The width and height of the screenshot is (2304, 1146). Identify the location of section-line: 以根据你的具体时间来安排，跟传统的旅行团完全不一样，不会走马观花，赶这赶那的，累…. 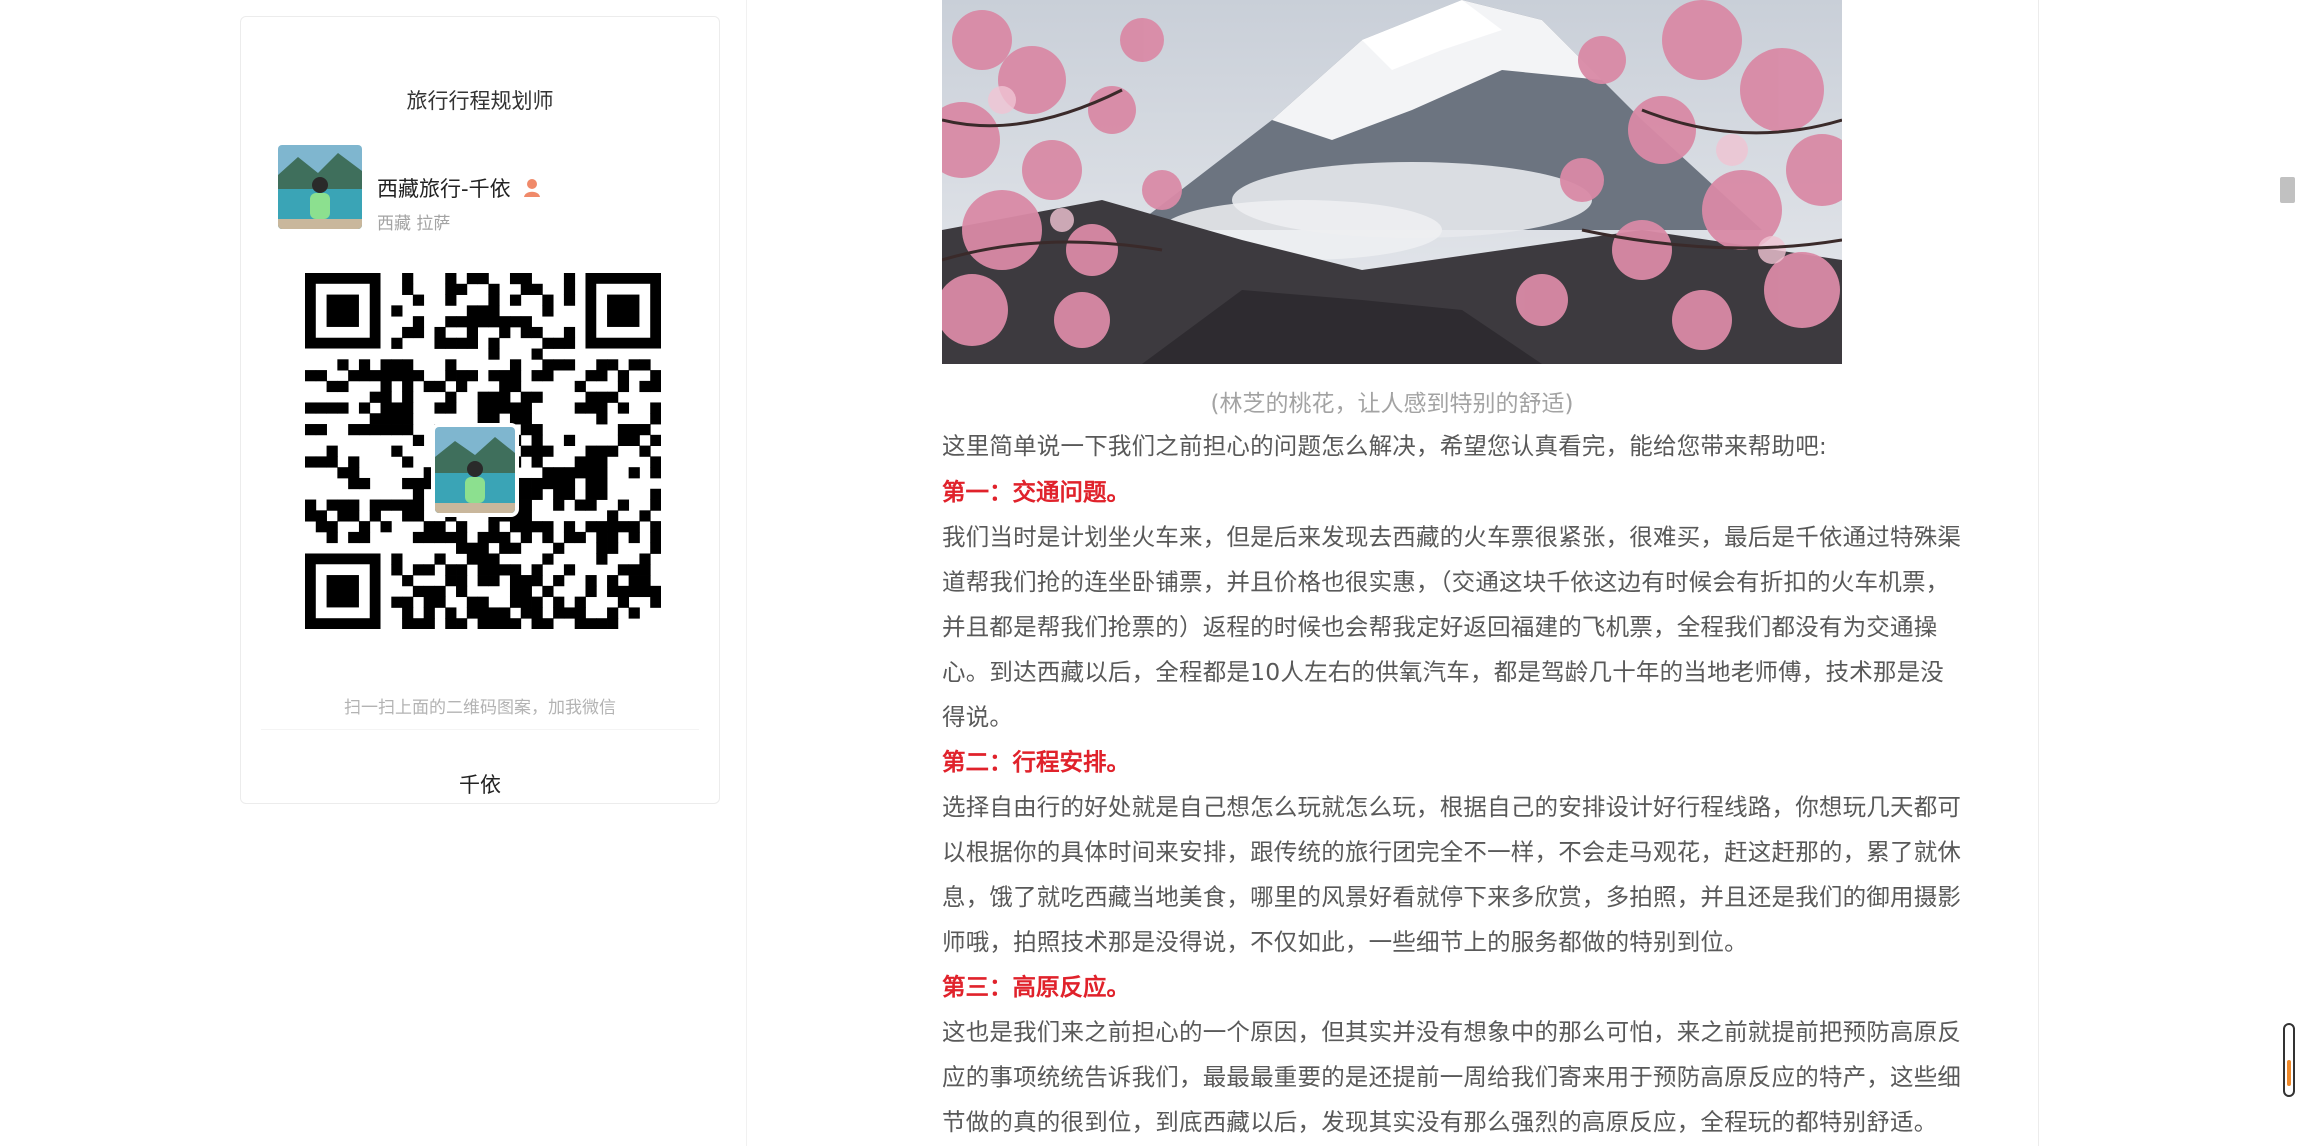
(1452, 852).